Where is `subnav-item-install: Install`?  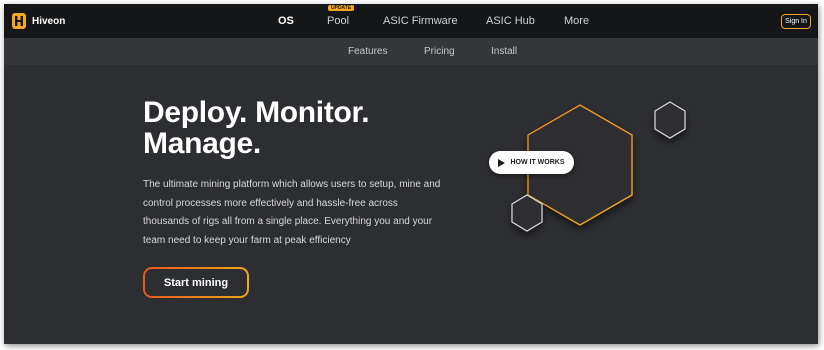
subnav-item-install: Install is located at coordinates (504, 51).